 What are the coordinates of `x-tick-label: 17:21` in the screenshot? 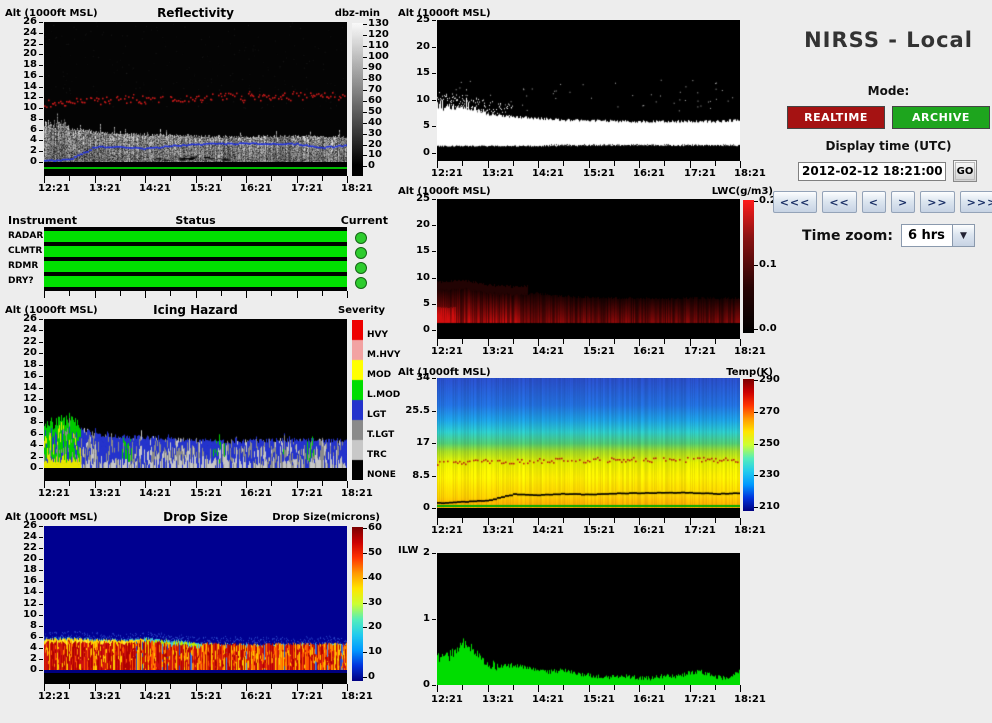 It's located at (307, 493).